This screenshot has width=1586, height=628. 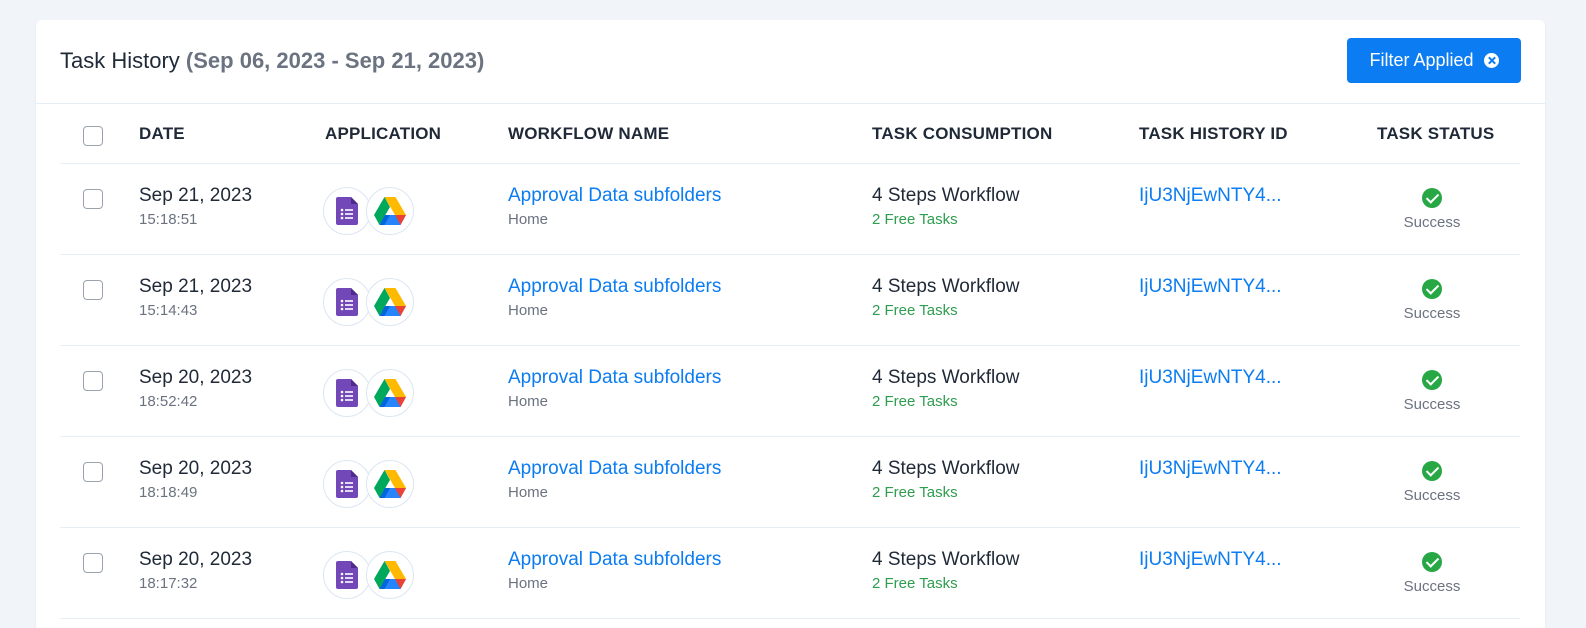 What do you see at coordinates (1213, 134) in the screenshot?
I see `column-header-task-history-id: TASK HISTORY ID` at bounding box center [1213, 134].